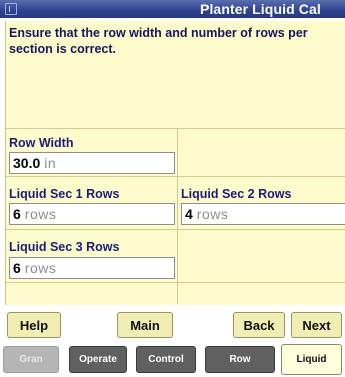 This screenshot has width=345, height=377. I want to click on row-width-value: 30.0, so click(27, 163).